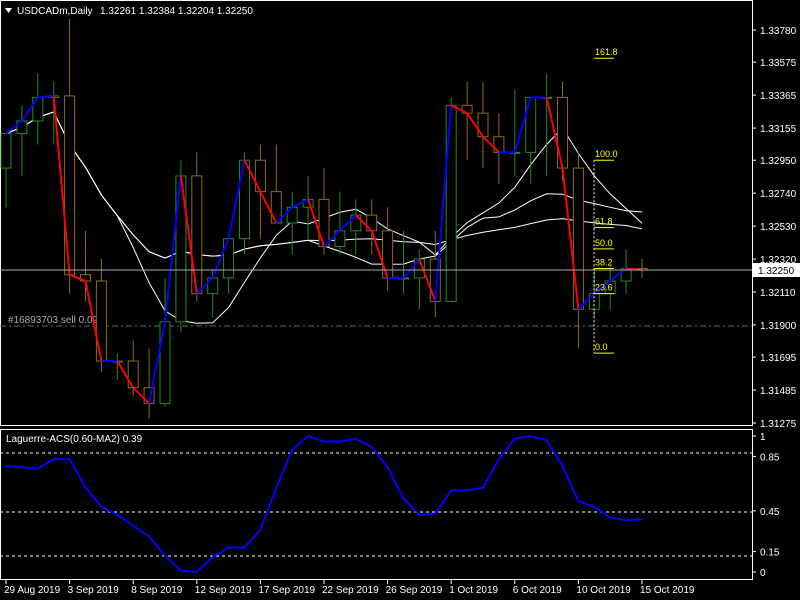  I want to click on time-tick-label: 17 Sep 2019, so click(286, 590).